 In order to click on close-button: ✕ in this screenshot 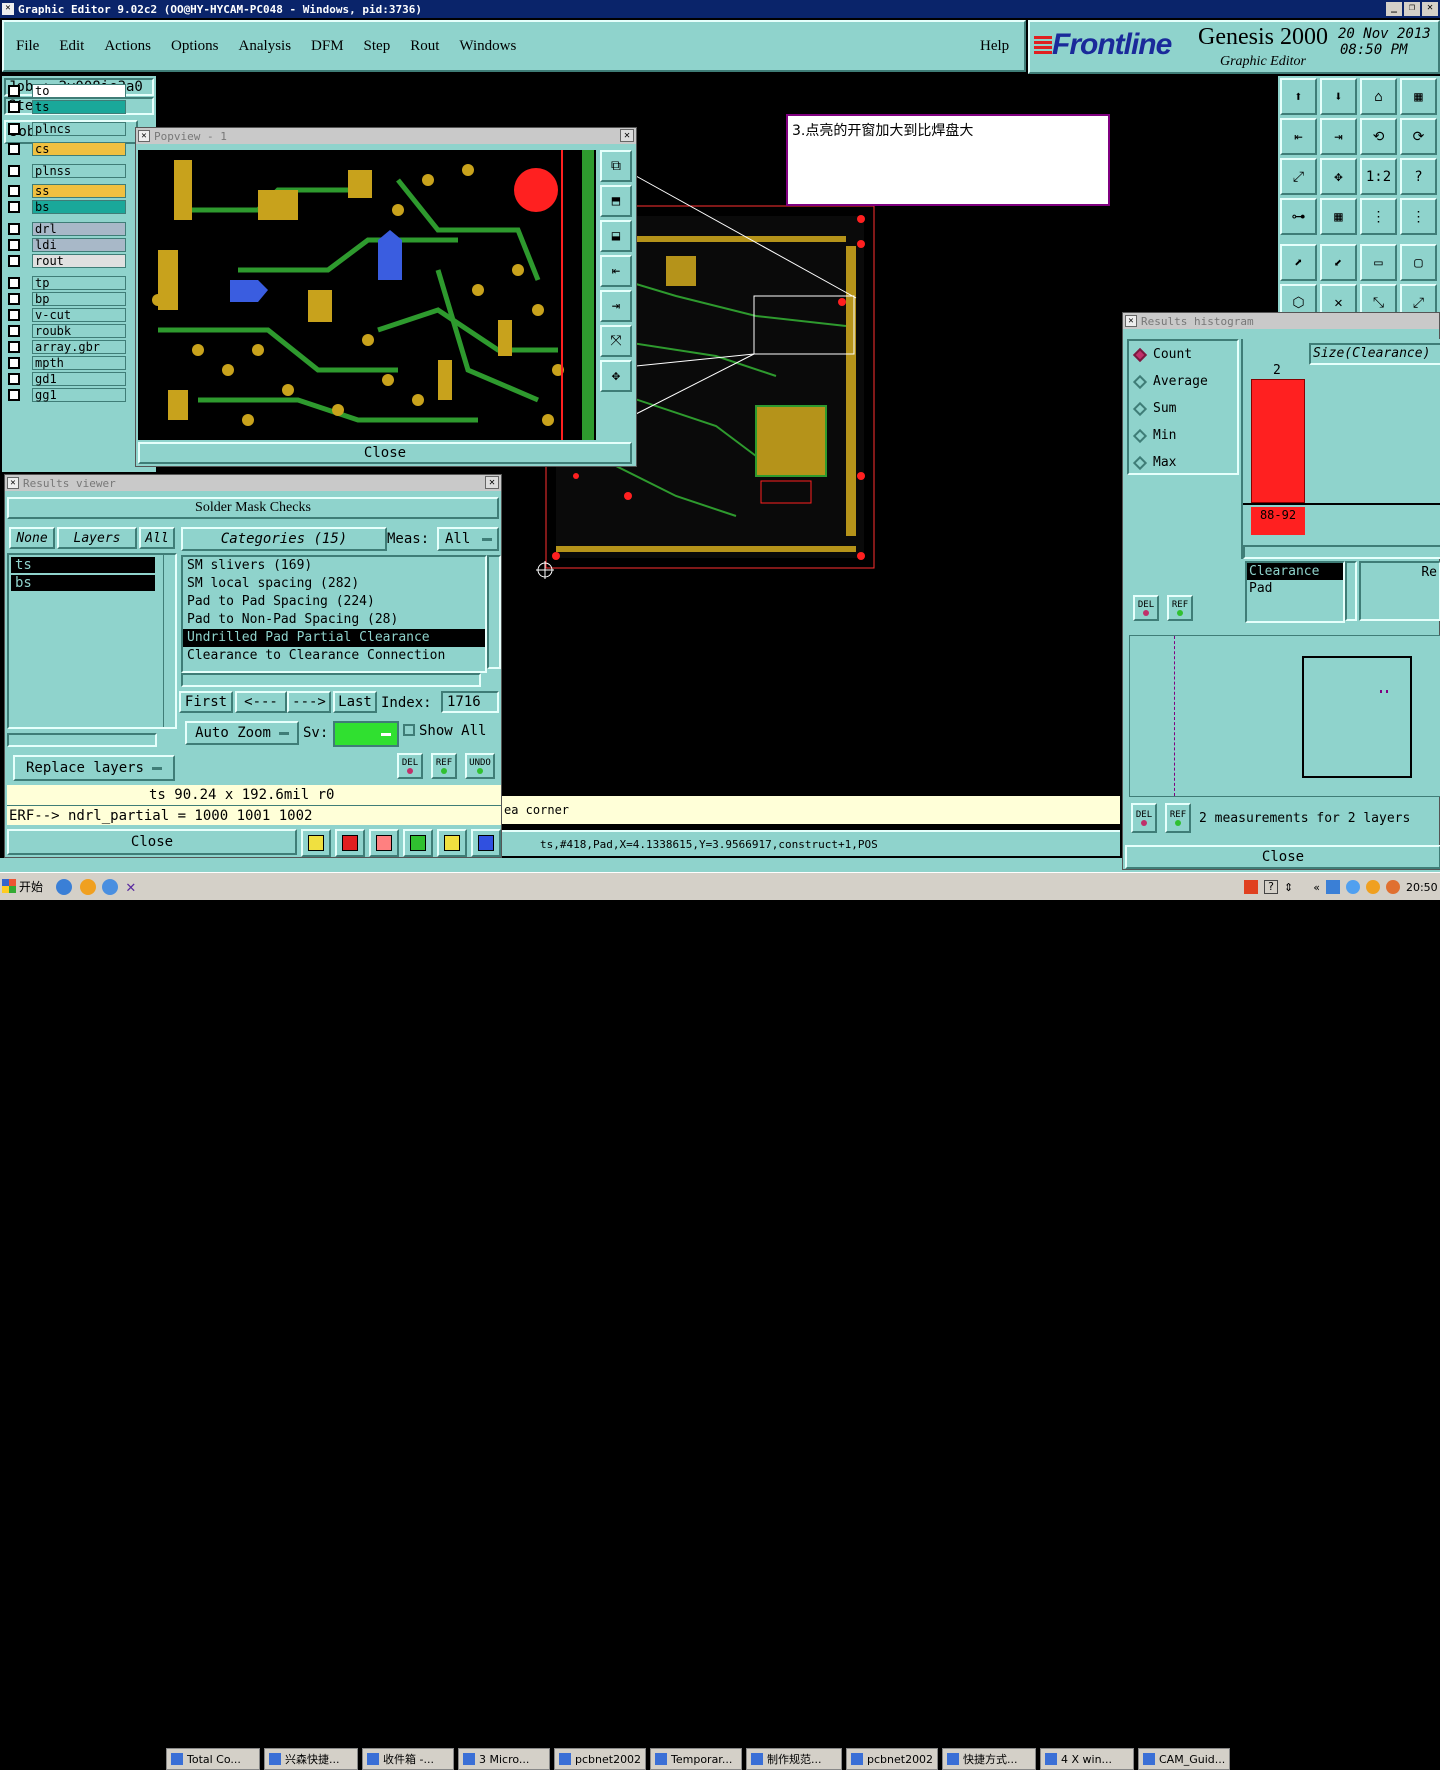, I will do `click(1430, 9)`.